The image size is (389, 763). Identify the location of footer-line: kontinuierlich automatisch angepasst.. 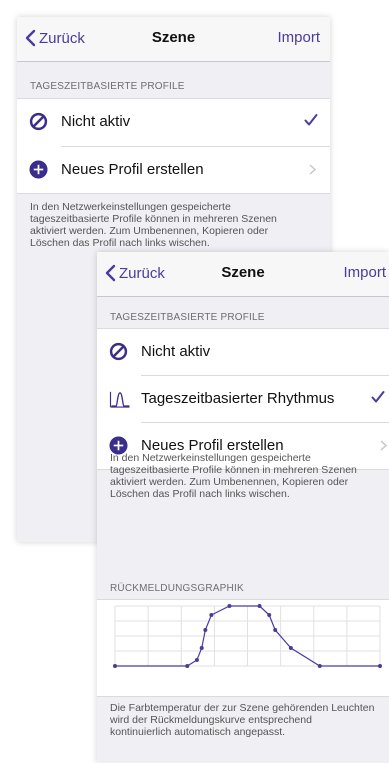
(198, 732).